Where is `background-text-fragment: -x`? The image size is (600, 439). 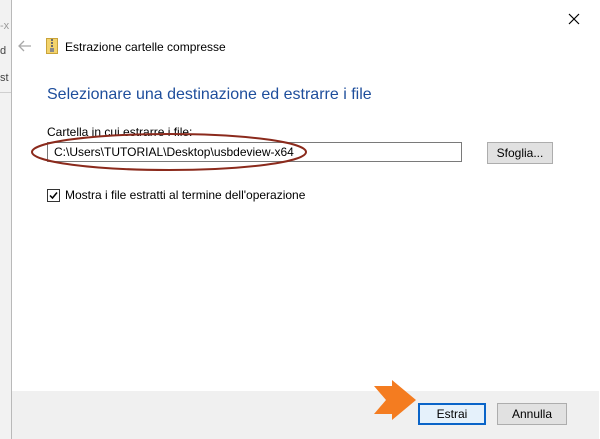 background-text-fragment: -x is located at coordinates (5, 26).